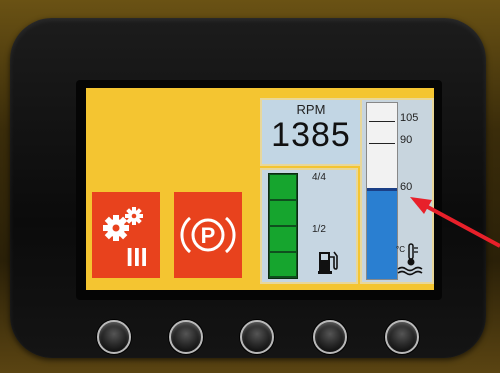  I want to click on annotation-arrow, so click(455, 222).